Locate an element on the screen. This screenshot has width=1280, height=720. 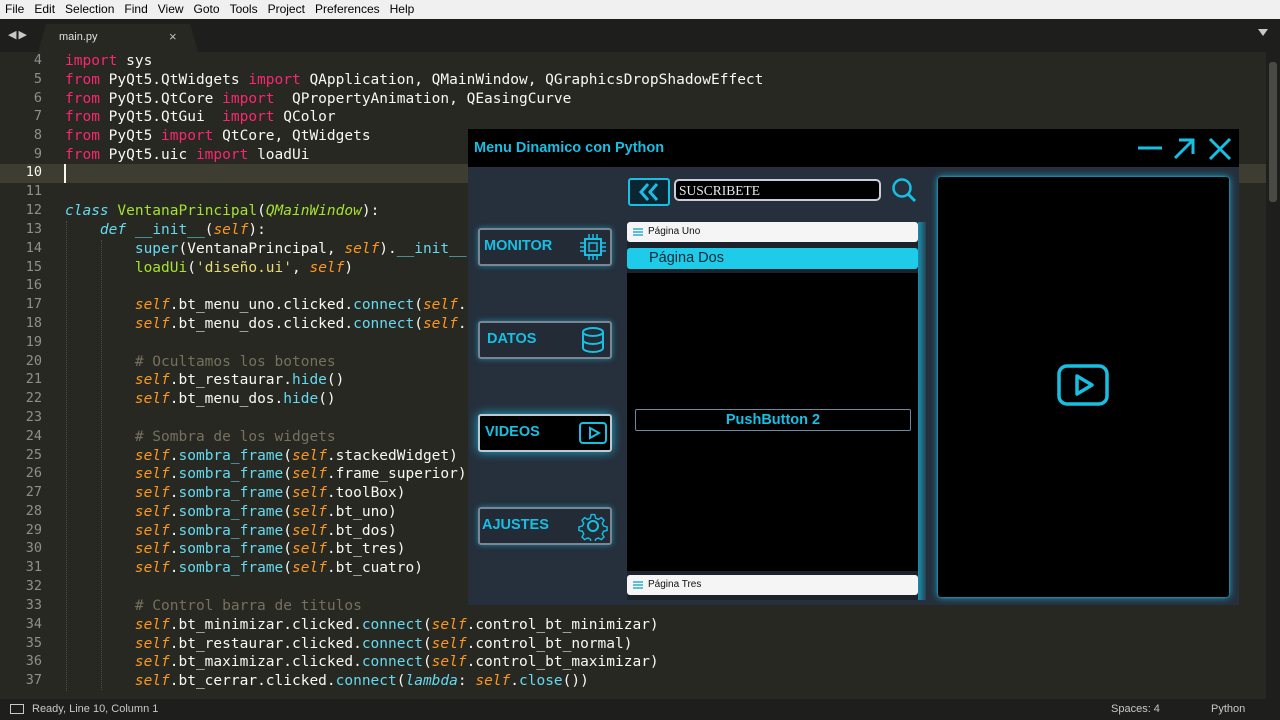
menu-find: Find is located at coordinates (135, 9).